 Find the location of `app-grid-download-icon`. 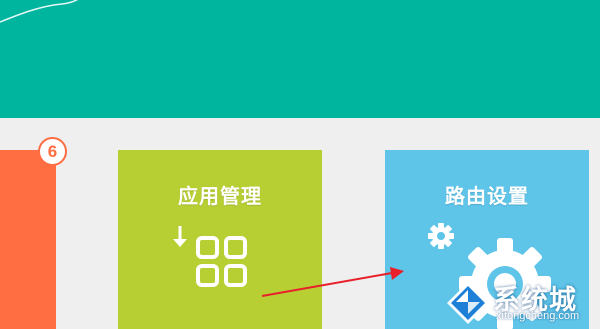

app-grid-download-icon is located at coordinates (210, 256).